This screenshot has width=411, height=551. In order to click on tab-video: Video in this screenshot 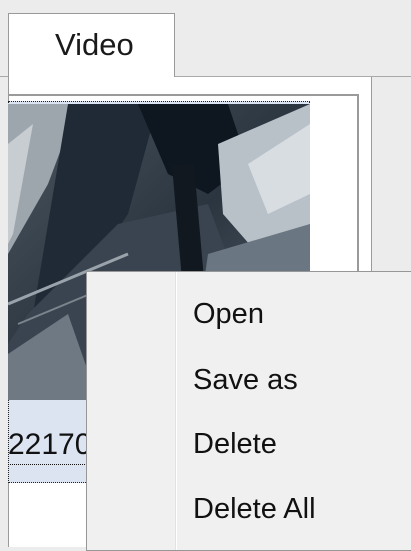, I will do `click(91, 45)`.